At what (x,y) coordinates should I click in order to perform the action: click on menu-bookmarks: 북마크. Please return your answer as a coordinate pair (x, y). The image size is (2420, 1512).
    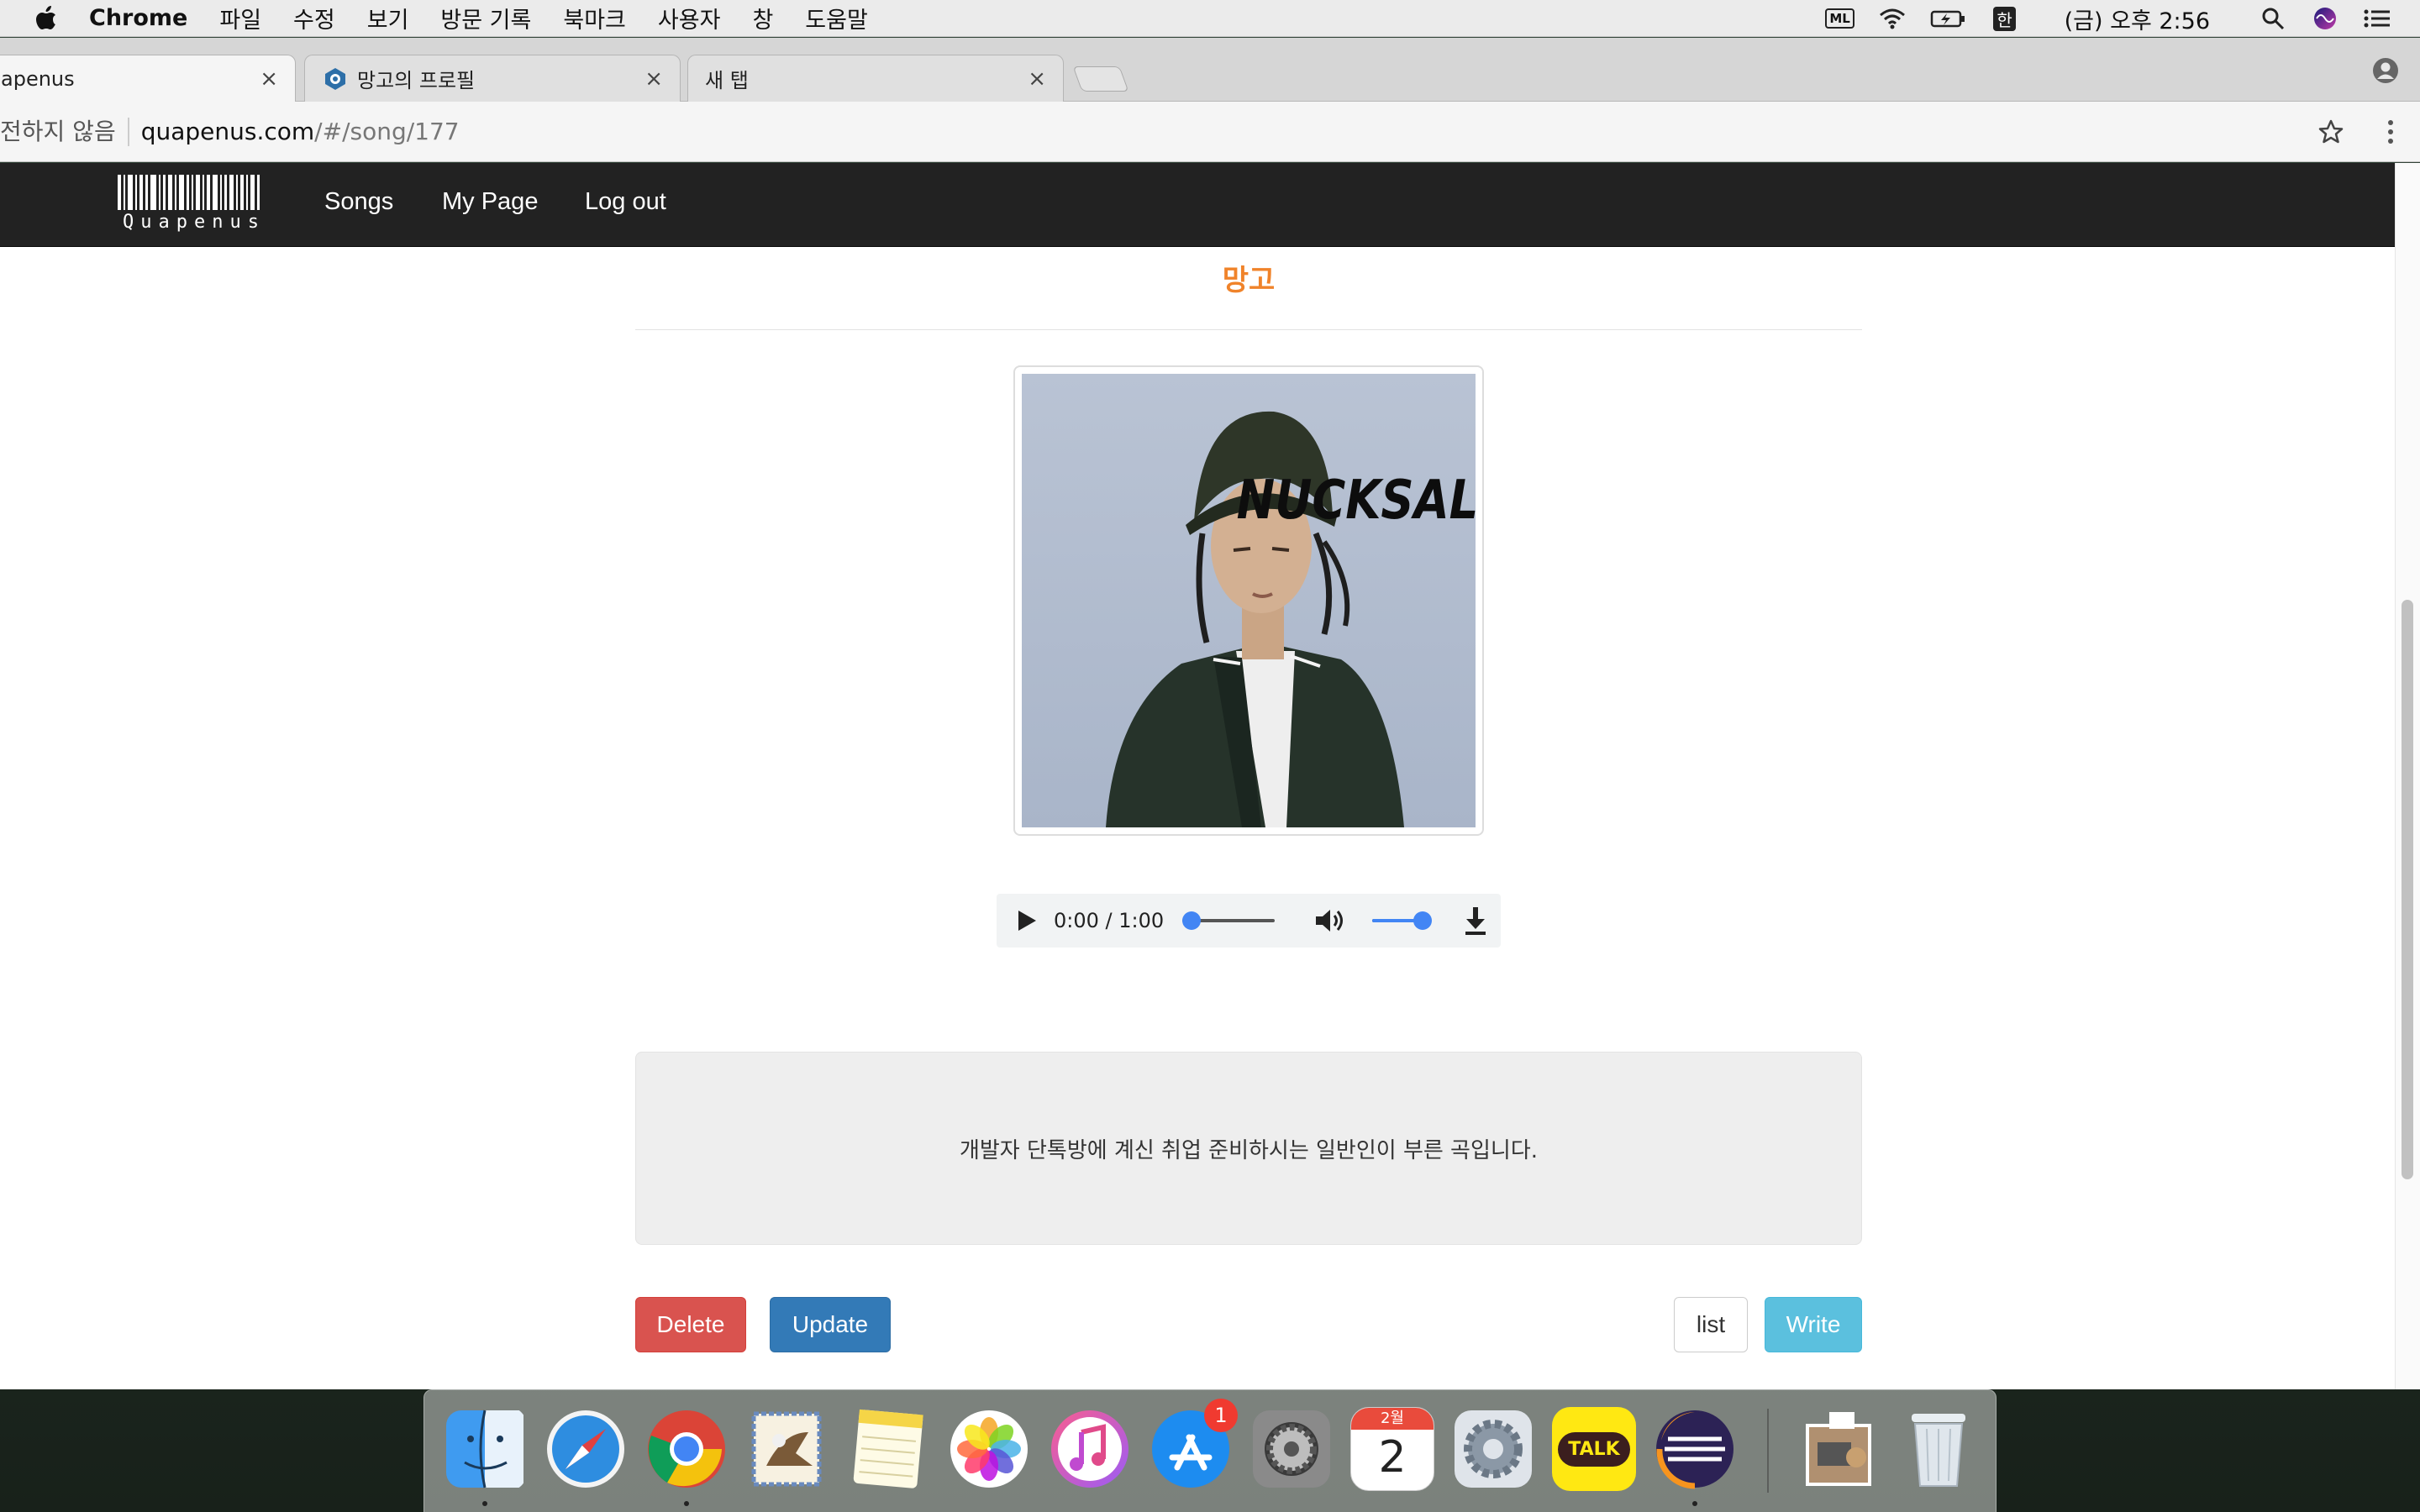
    Looking at the image, I should click on (594, 18).